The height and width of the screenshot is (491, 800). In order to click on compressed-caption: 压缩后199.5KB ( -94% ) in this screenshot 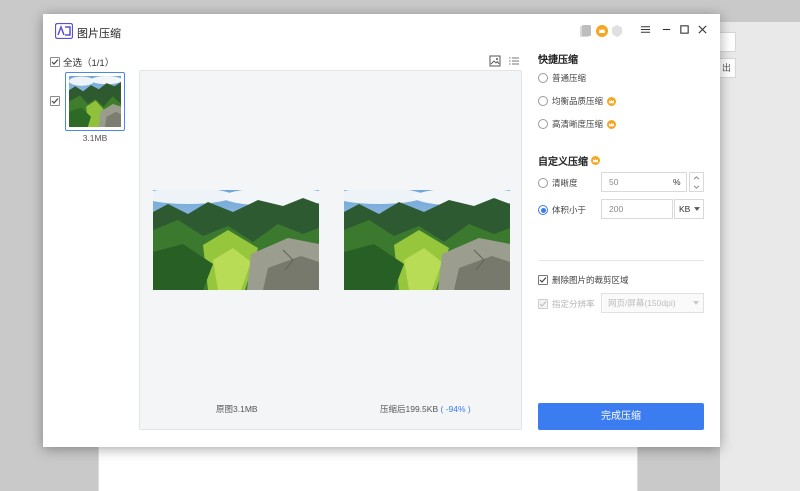, I will do `click(425, 409)`.